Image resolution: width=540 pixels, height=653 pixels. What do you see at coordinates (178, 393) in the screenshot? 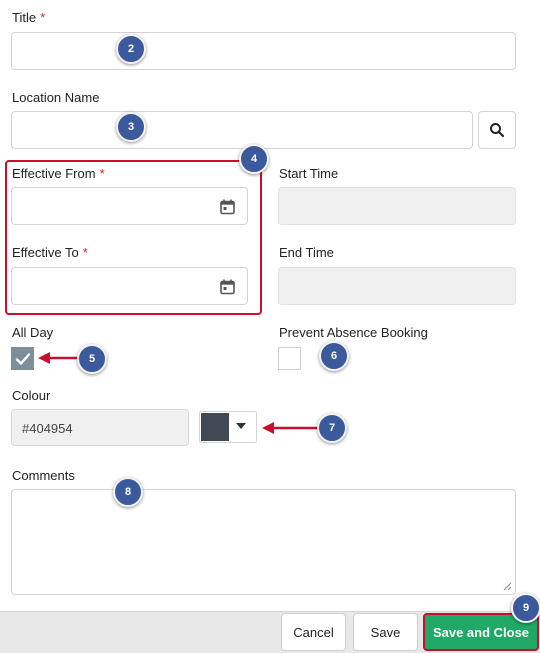
I see `annotation-arrows` at bounding box center [178, 393].